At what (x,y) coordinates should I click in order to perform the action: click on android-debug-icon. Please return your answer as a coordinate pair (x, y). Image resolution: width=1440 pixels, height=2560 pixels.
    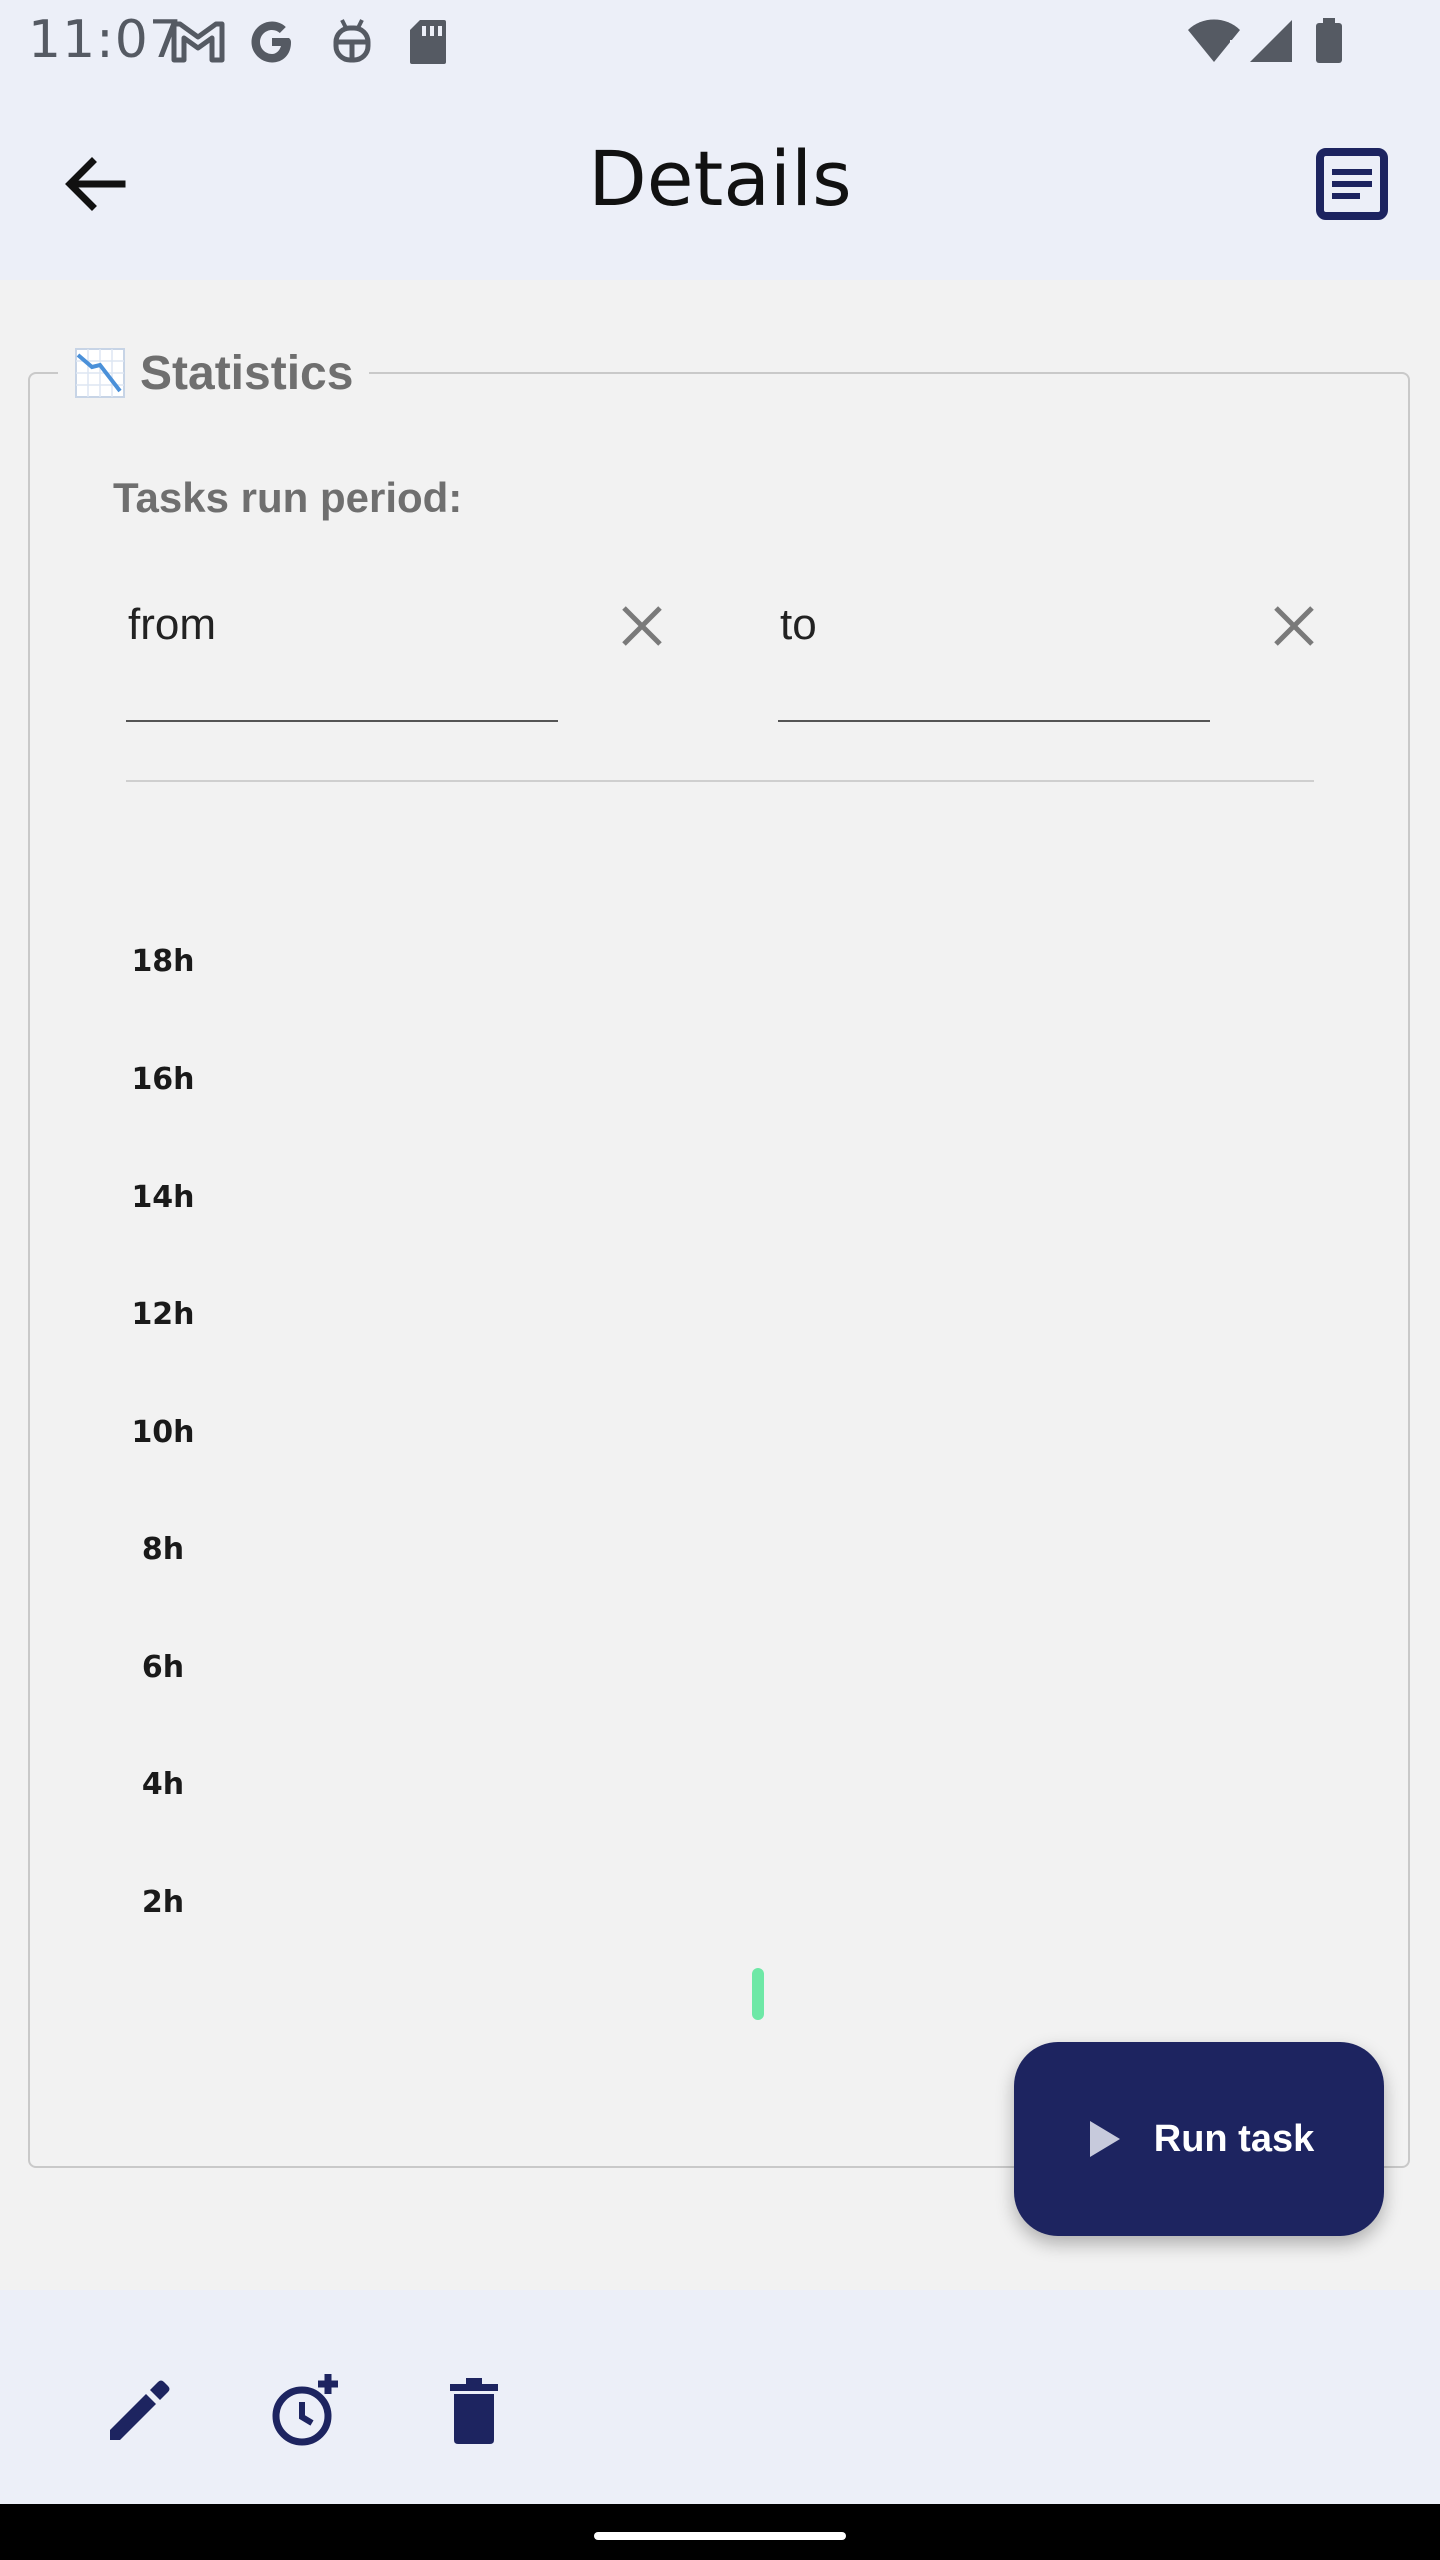
    Looking at the image, I should click on (352, 41).